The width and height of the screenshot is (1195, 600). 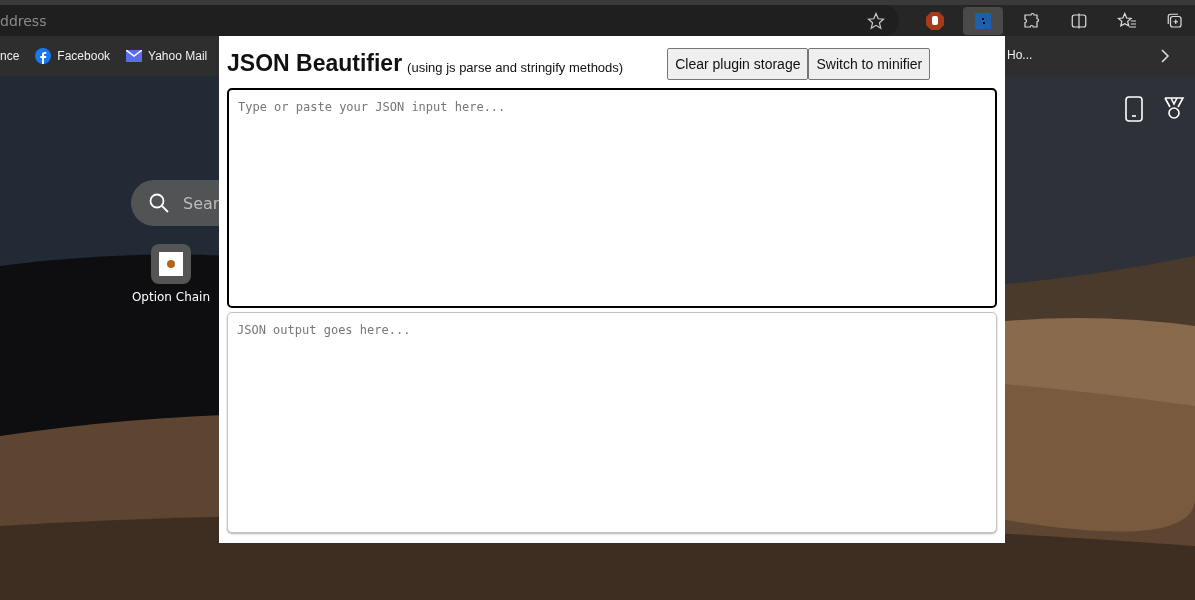 I want to click on split-screen-icon, so click(x=1079, y=20).